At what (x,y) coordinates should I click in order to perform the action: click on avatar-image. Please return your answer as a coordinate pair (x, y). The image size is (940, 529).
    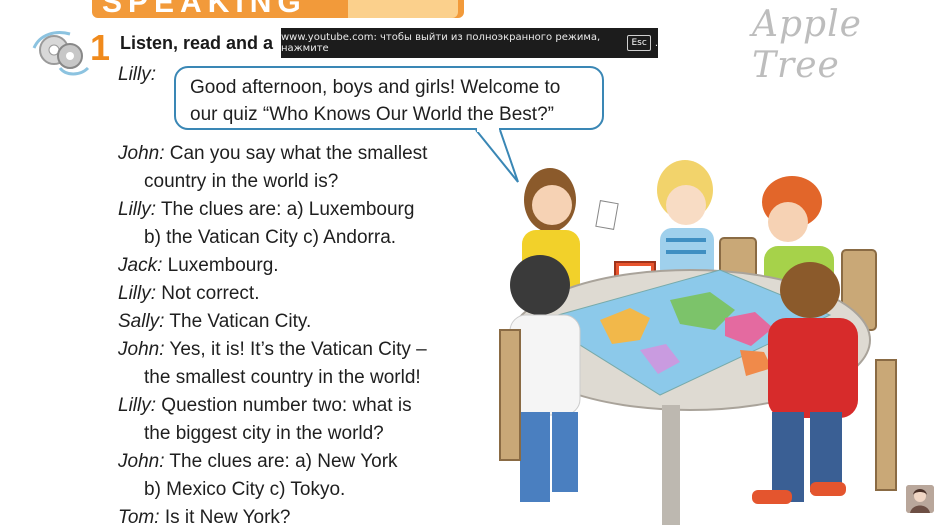
    Looking at the image, I should click on (920, 499).